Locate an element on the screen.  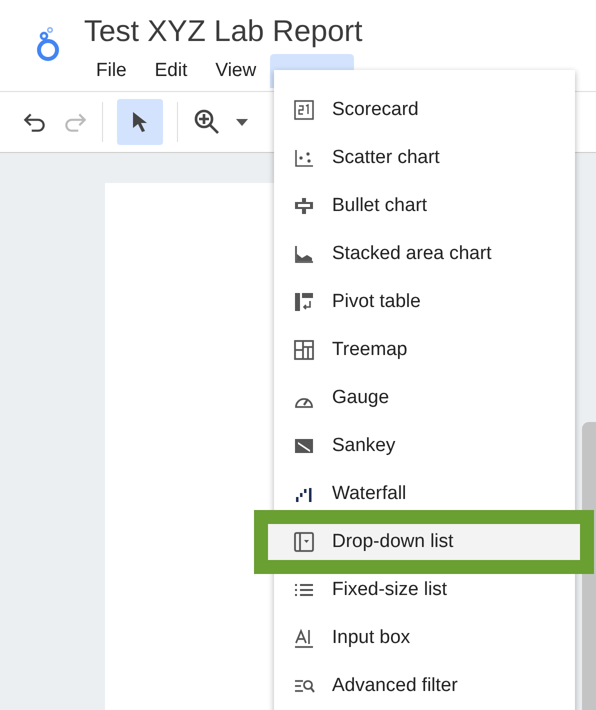
menu-option: Input box is located at coordinates (424, 638).